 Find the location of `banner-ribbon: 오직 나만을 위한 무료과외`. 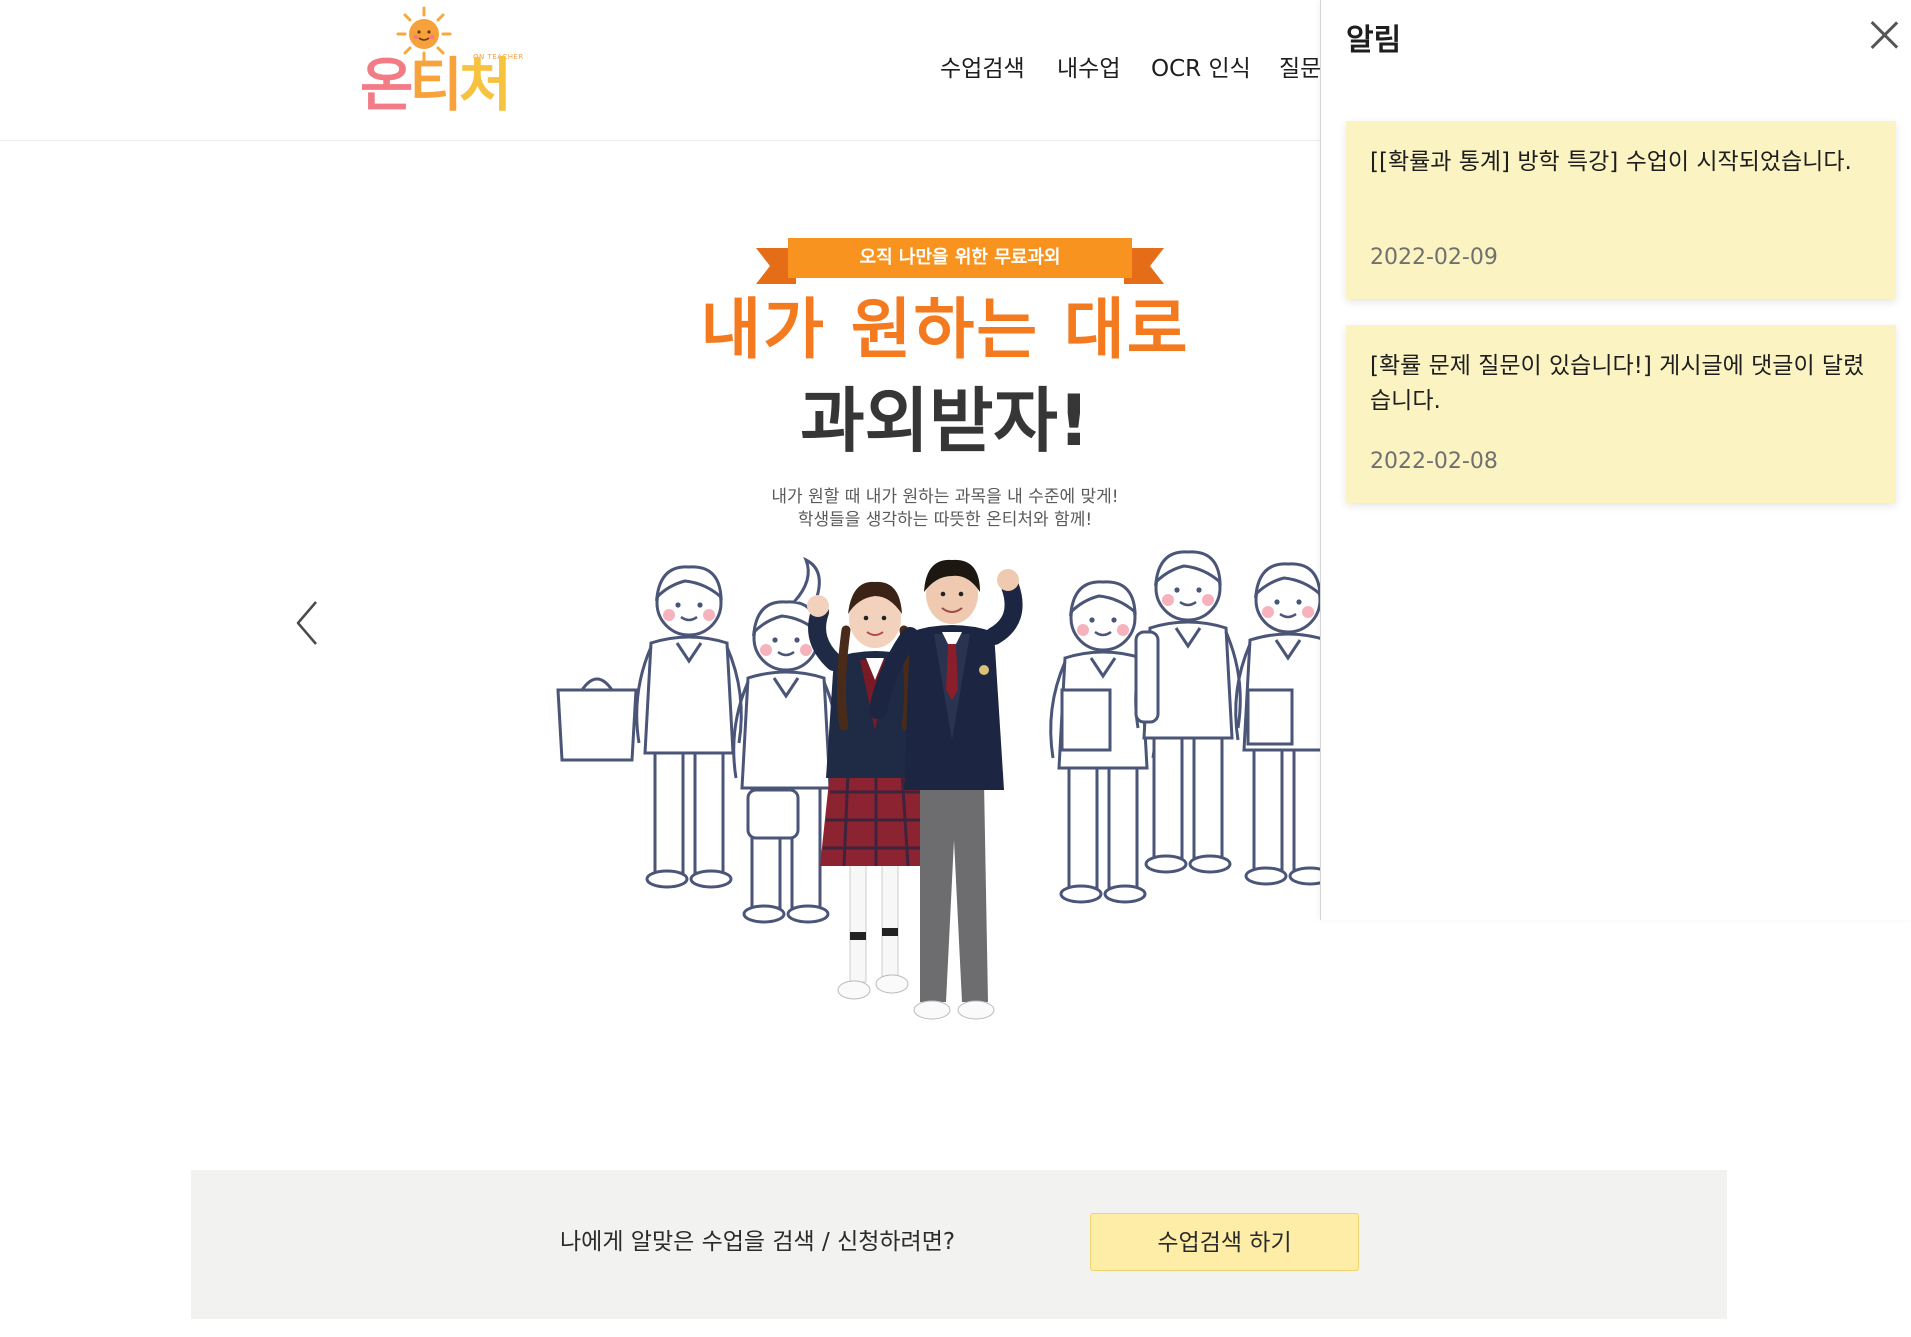

banner-ribbon: 오직 나만을 위한 무료과외 is located at coordinates (960, 260).